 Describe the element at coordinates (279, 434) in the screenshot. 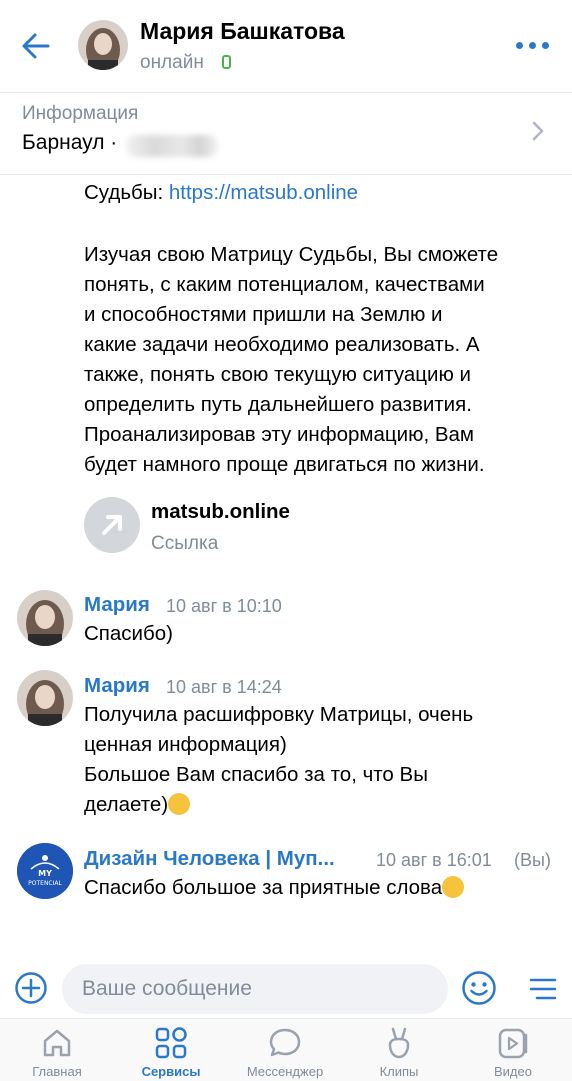

I see `message-text-line: Проанализировав эту информацию, Вам` at that location.